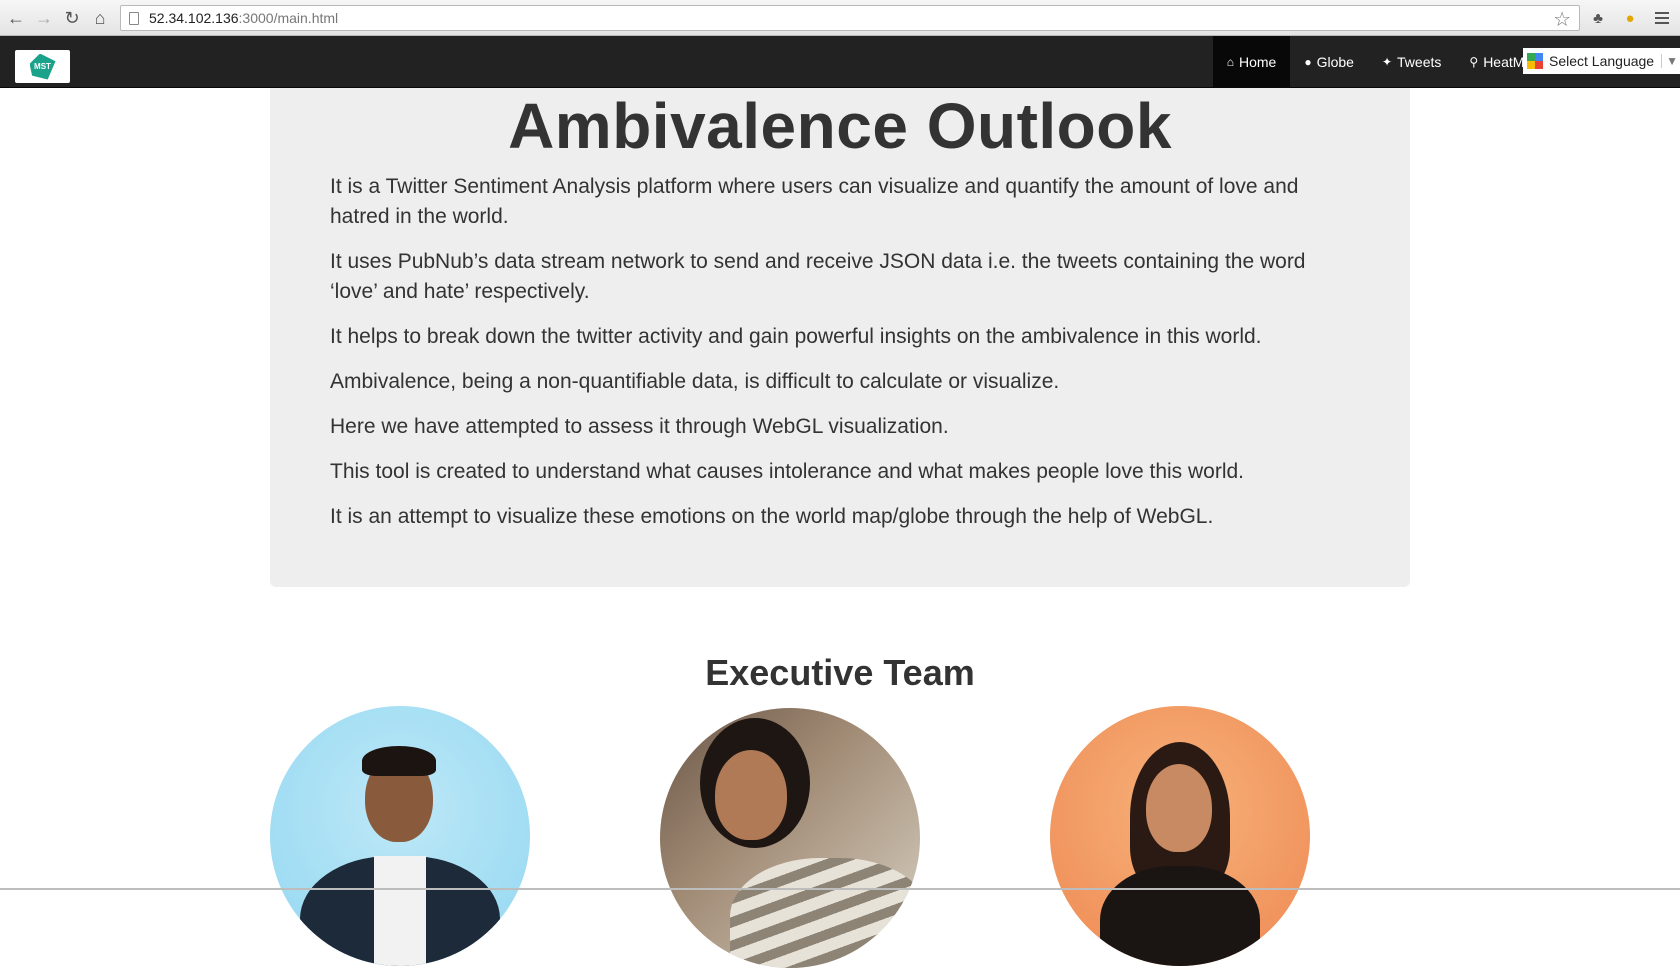 The image size is (1680, 968). What do you see at coordinates (100, 18) in the screenshot?
I see `home-page-icon: ⌂` at bounding box center [100, 18].